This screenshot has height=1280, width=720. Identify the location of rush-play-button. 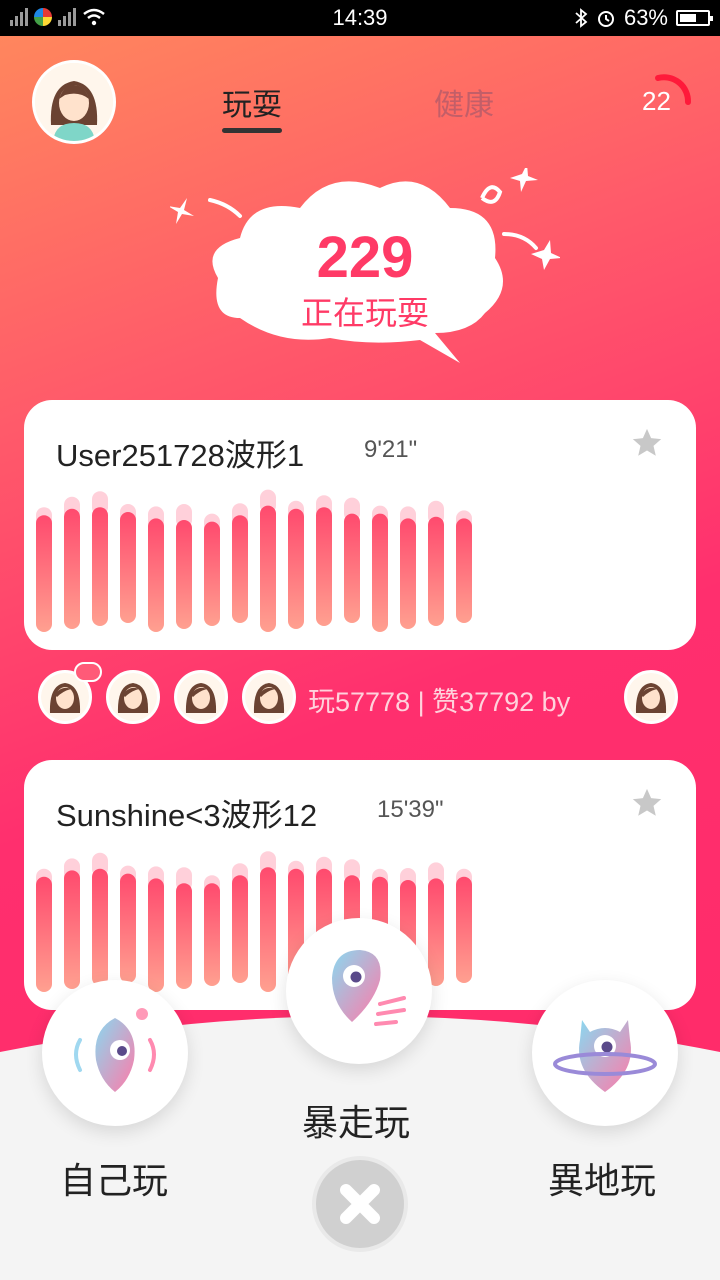
(359, 991).